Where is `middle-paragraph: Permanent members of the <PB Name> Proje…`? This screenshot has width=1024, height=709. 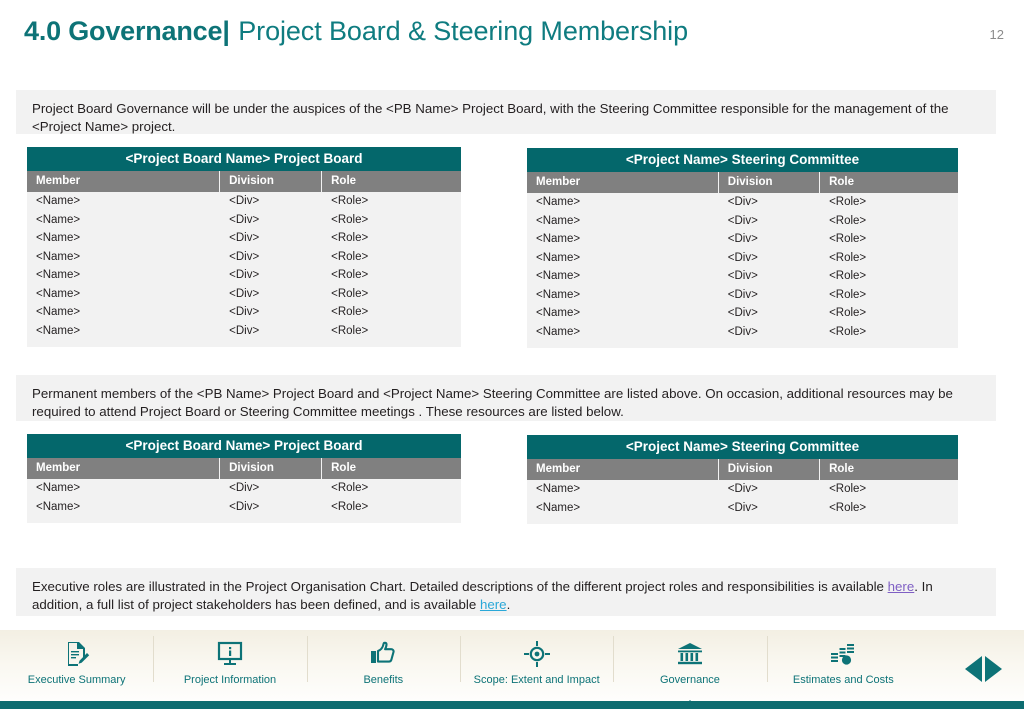 middle-paragraph: Permanent members of the <PB Name> Proje… is located at coordinates (506, 398).